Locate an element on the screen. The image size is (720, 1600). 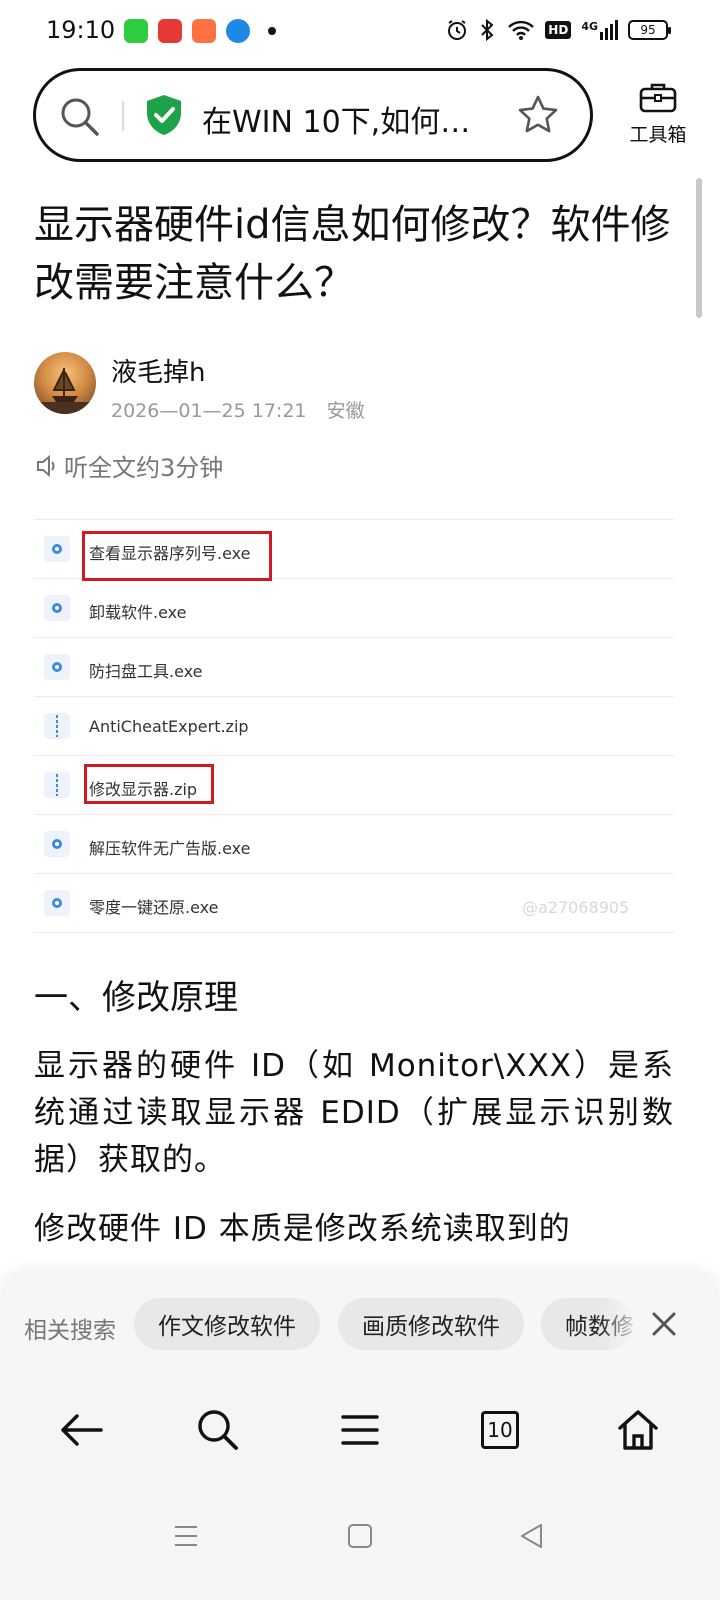
hd-icon: HD is located at coordinates (558, 30).